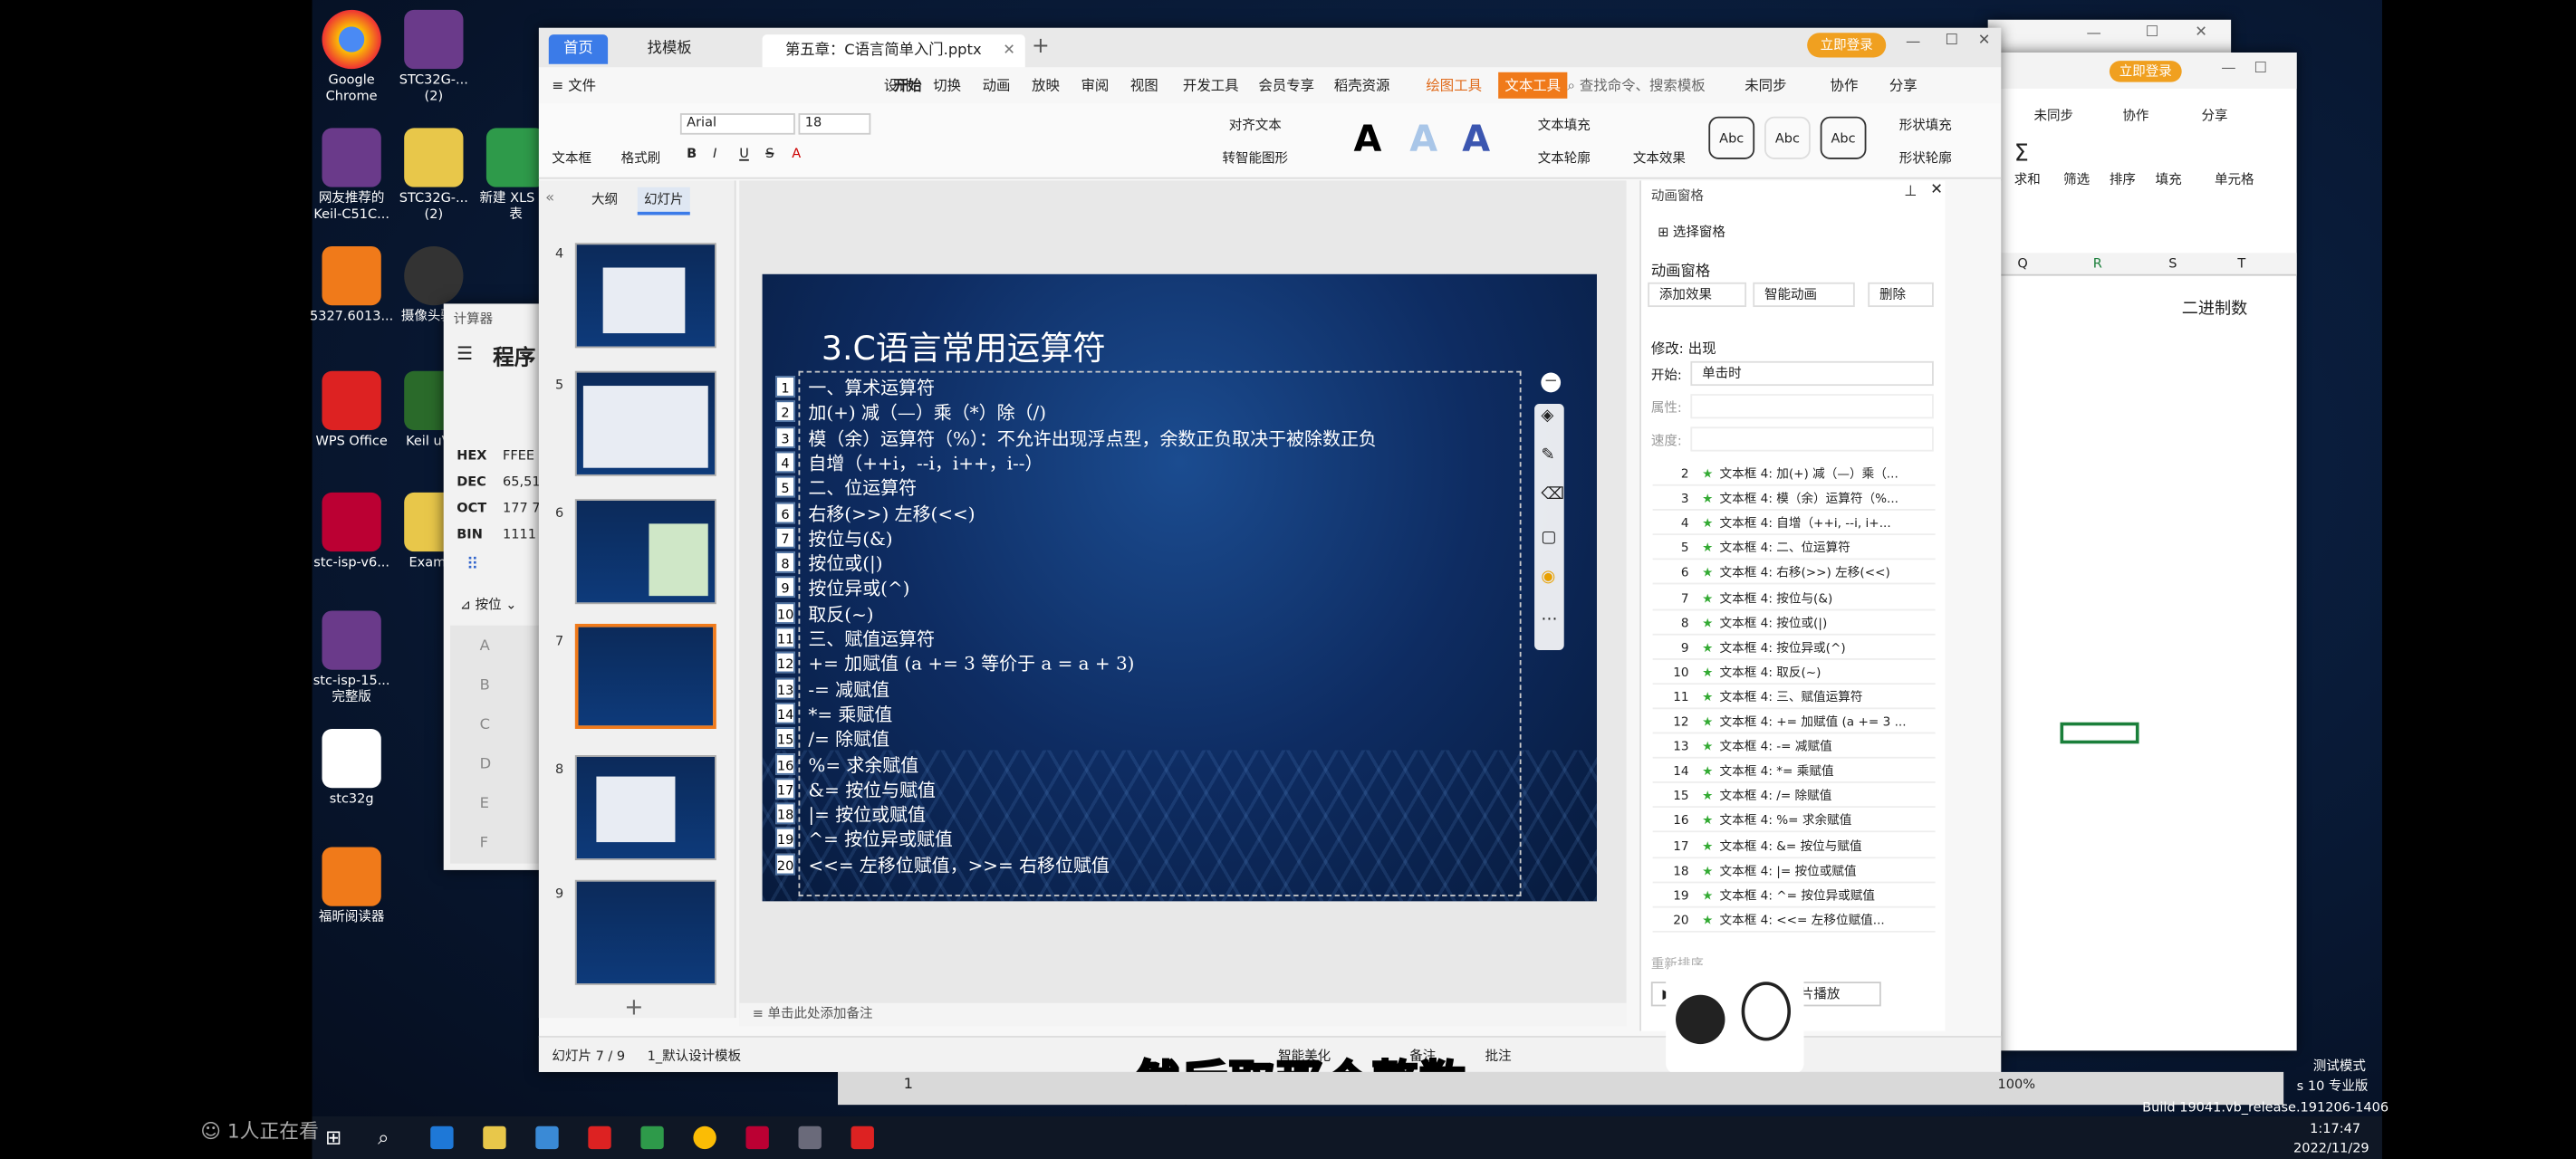  Describe the element at coordinates (2027, 180) in the screenshot. I see `excel-tool-sum: 求和` at that location.